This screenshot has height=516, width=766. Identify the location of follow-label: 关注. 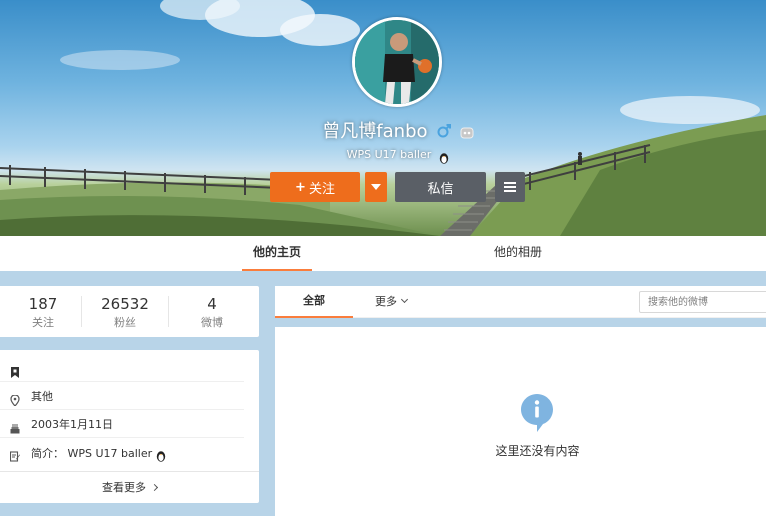
(321, 189).